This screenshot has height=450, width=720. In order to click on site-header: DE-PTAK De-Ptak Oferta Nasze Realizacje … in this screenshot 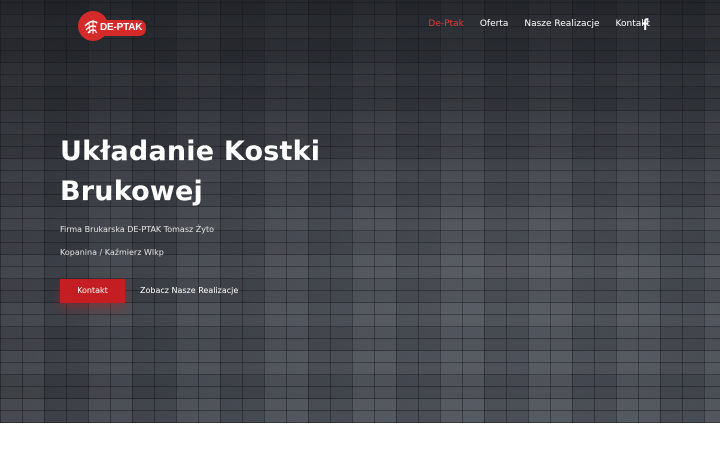, I will do `click(360, 26)`.